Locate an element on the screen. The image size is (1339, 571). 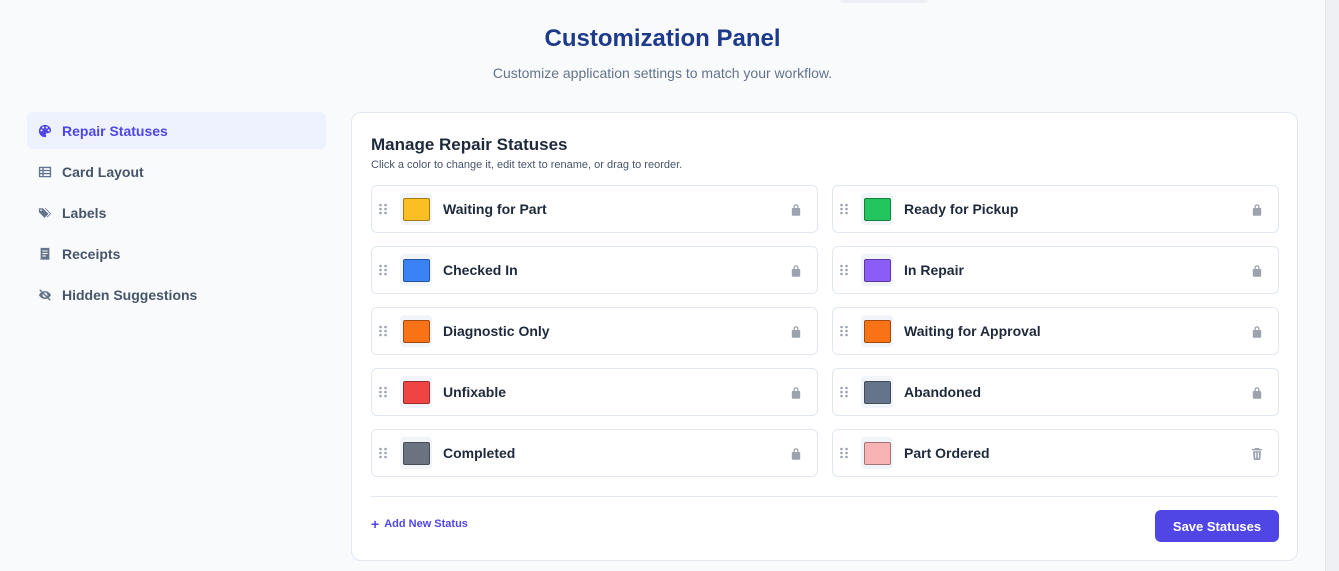
status-name: Ready for Pickup is located at coordinates (961, 209).